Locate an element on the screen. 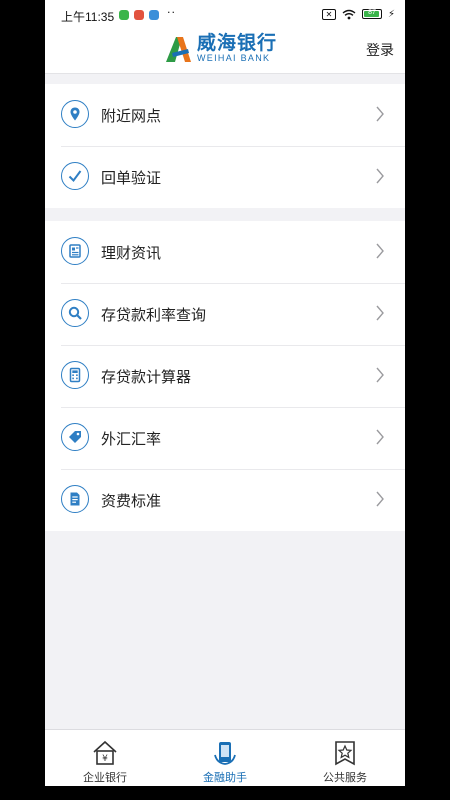  bank-logo-icon is located at coordinates (178, 49).